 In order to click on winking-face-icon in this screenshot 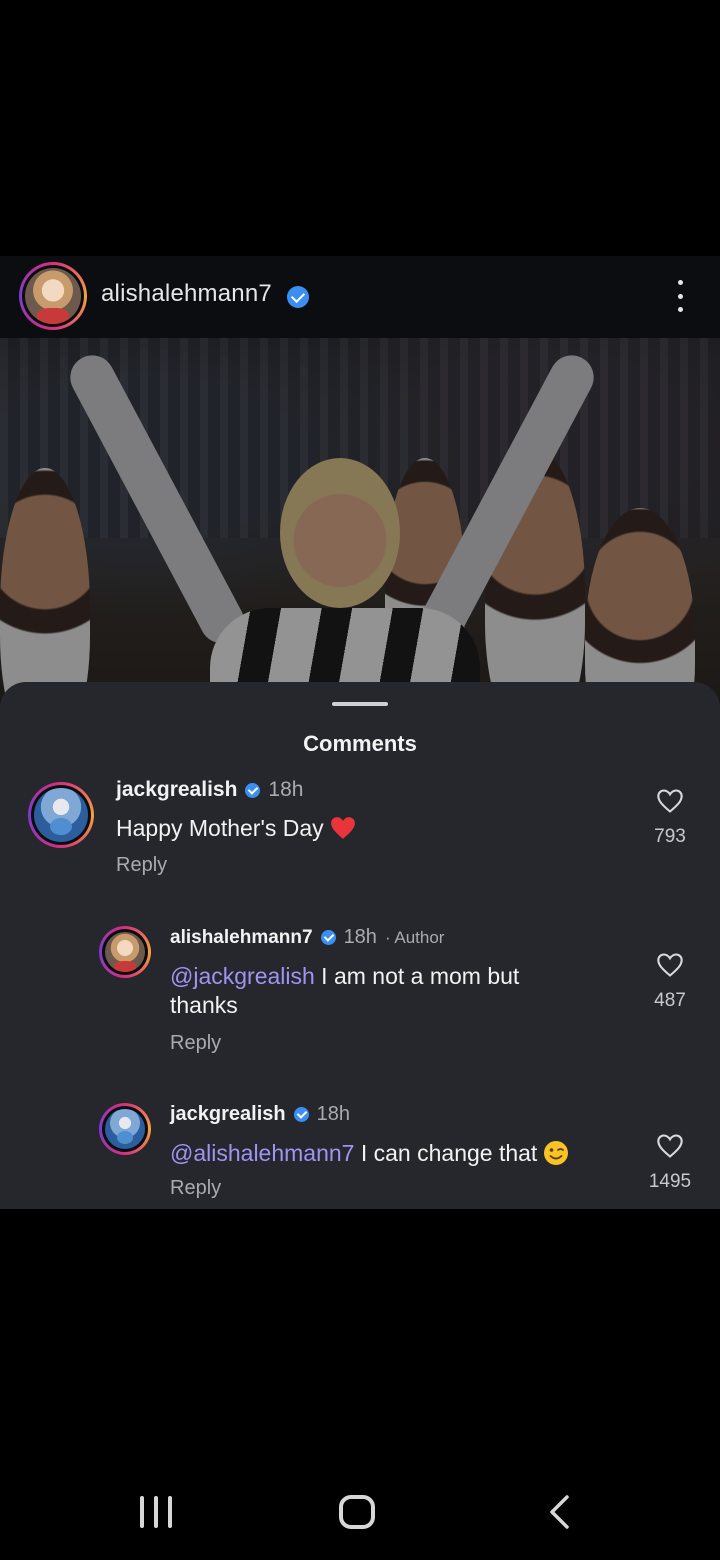, I will do `click(556, 1153)`.